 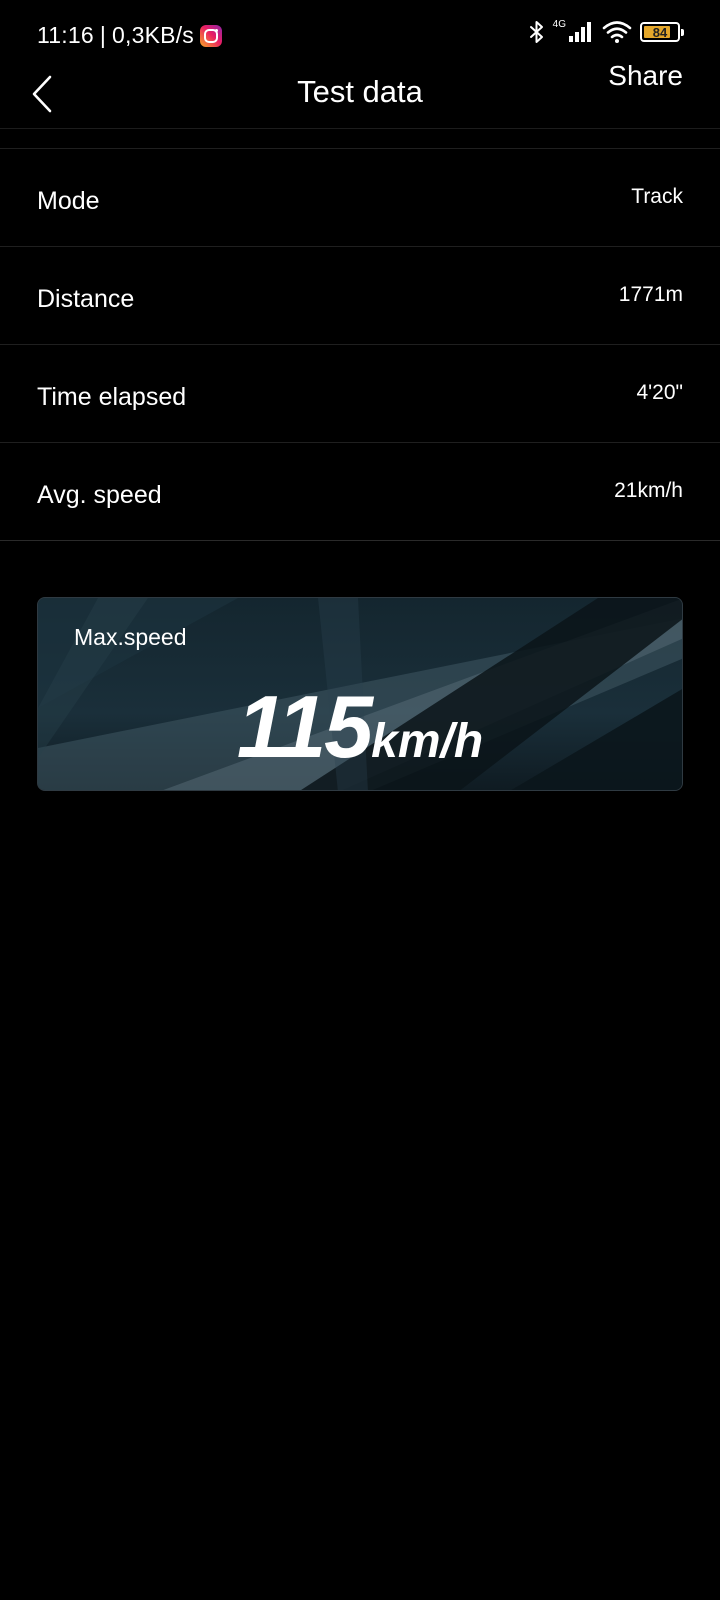 I want to click on signal-icon, so click(x=580, y=32).